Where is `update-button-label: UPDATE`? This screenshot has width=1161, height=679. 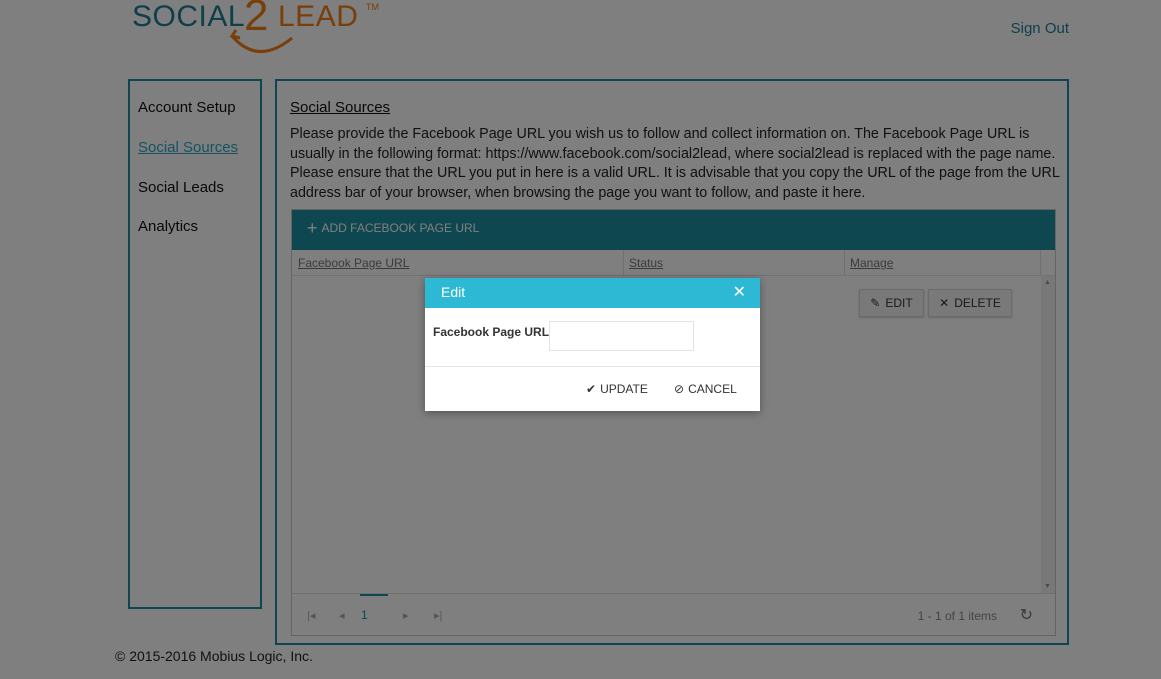
update-button-label: UPDATE is located at coordinates (624, 389).